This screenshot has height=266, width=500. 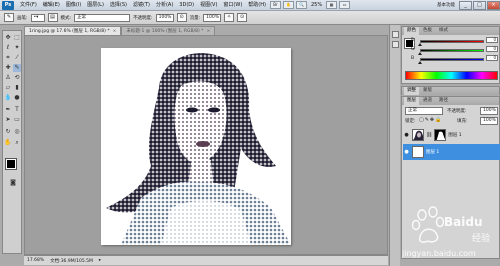 What do you see at coordinates (164, 17) in the screenshot?
I see `opacity-input: 100%` at bounding box center [164, 17].